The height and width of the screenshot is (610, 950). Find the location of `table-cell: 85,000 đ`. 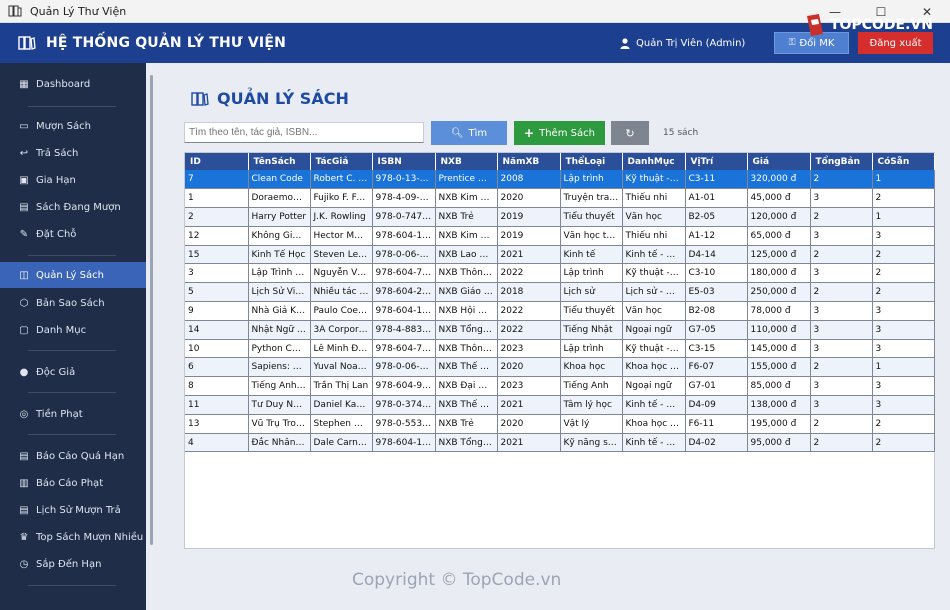

table-cell: 85,000 đ is located at coordinates (779, 386).